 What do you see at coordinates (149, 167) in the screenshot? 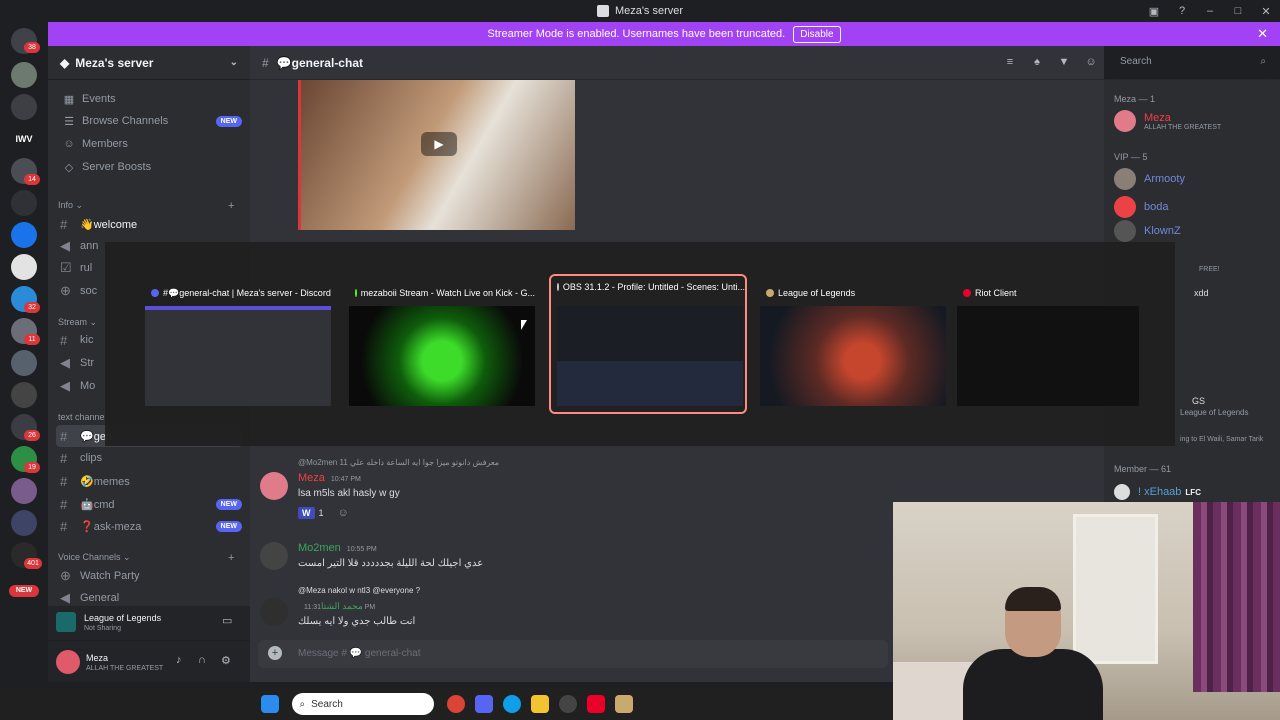
I see `nav-server-boosts: ◇ Server Boosts` at bounding box center [149, 167].